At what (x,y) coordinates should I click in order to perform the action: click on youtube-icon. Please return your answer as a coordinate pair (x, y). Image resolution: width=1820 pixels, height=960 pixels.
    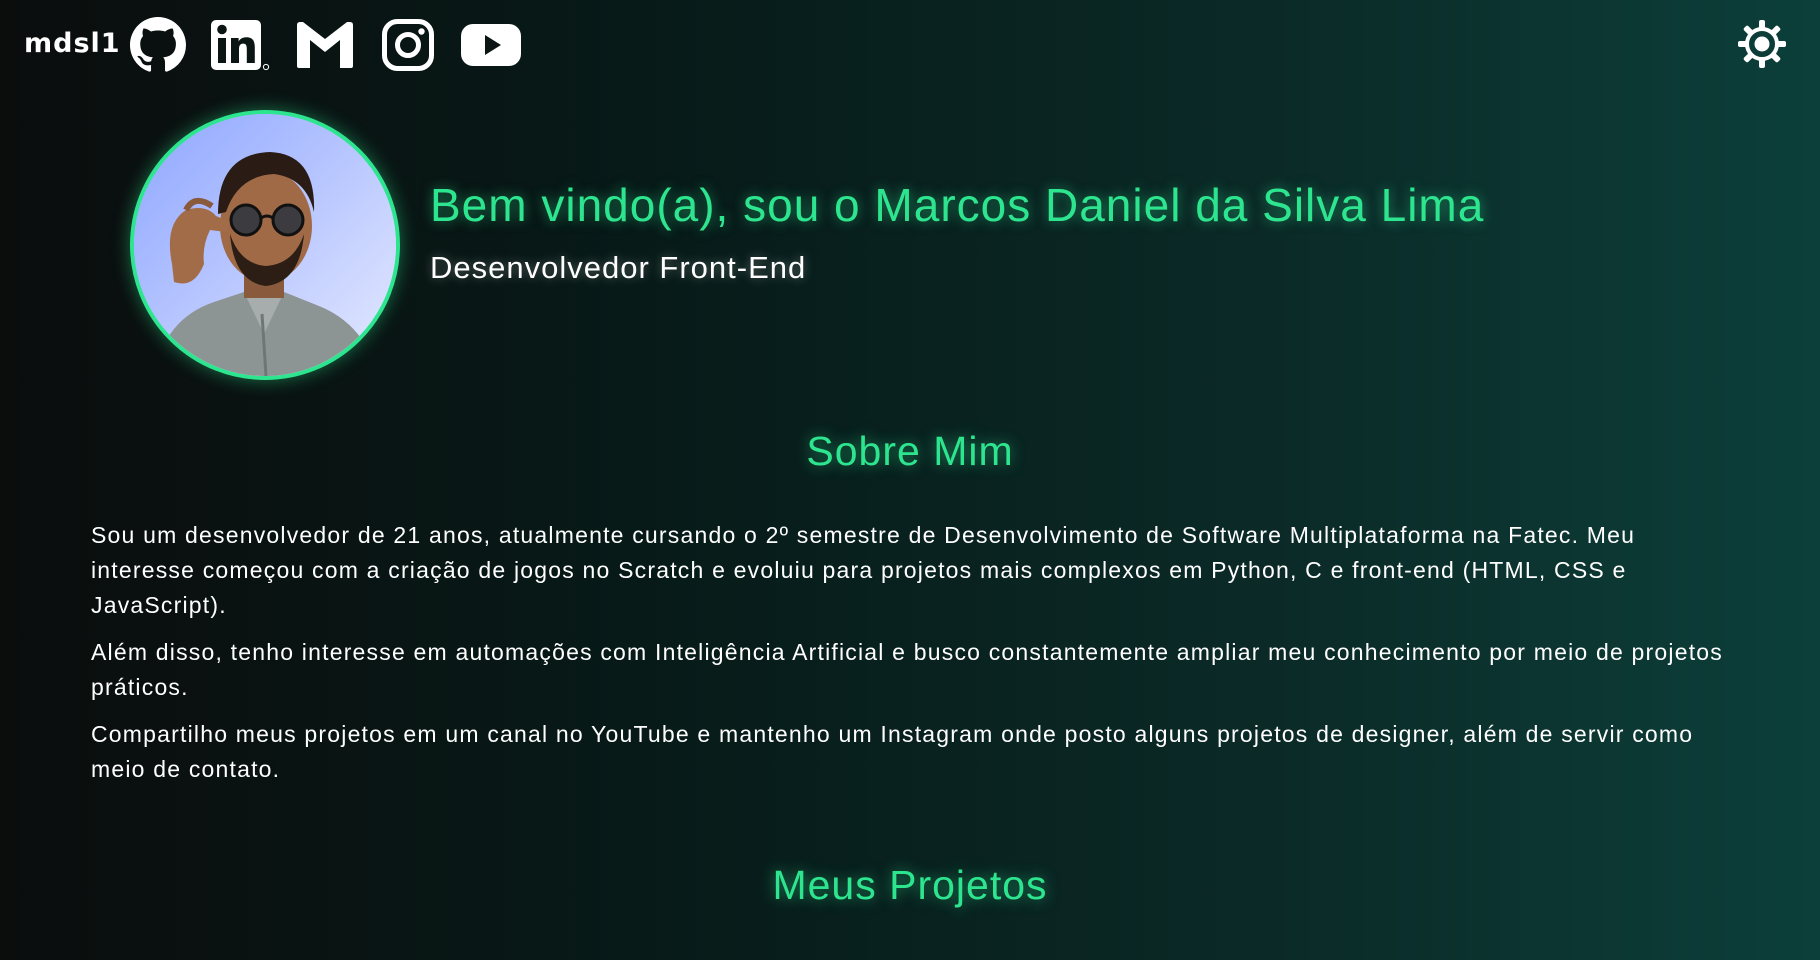
    Looking at the image, I should click on (491, 45).